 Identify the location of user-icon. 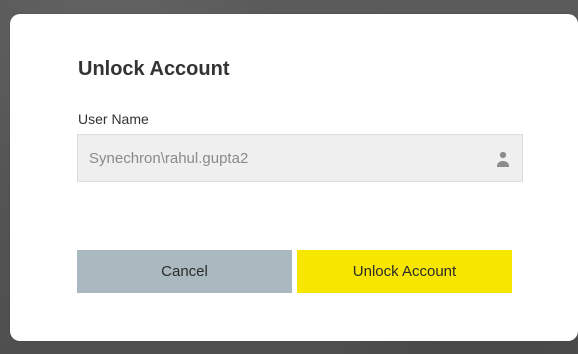
(503, 159).